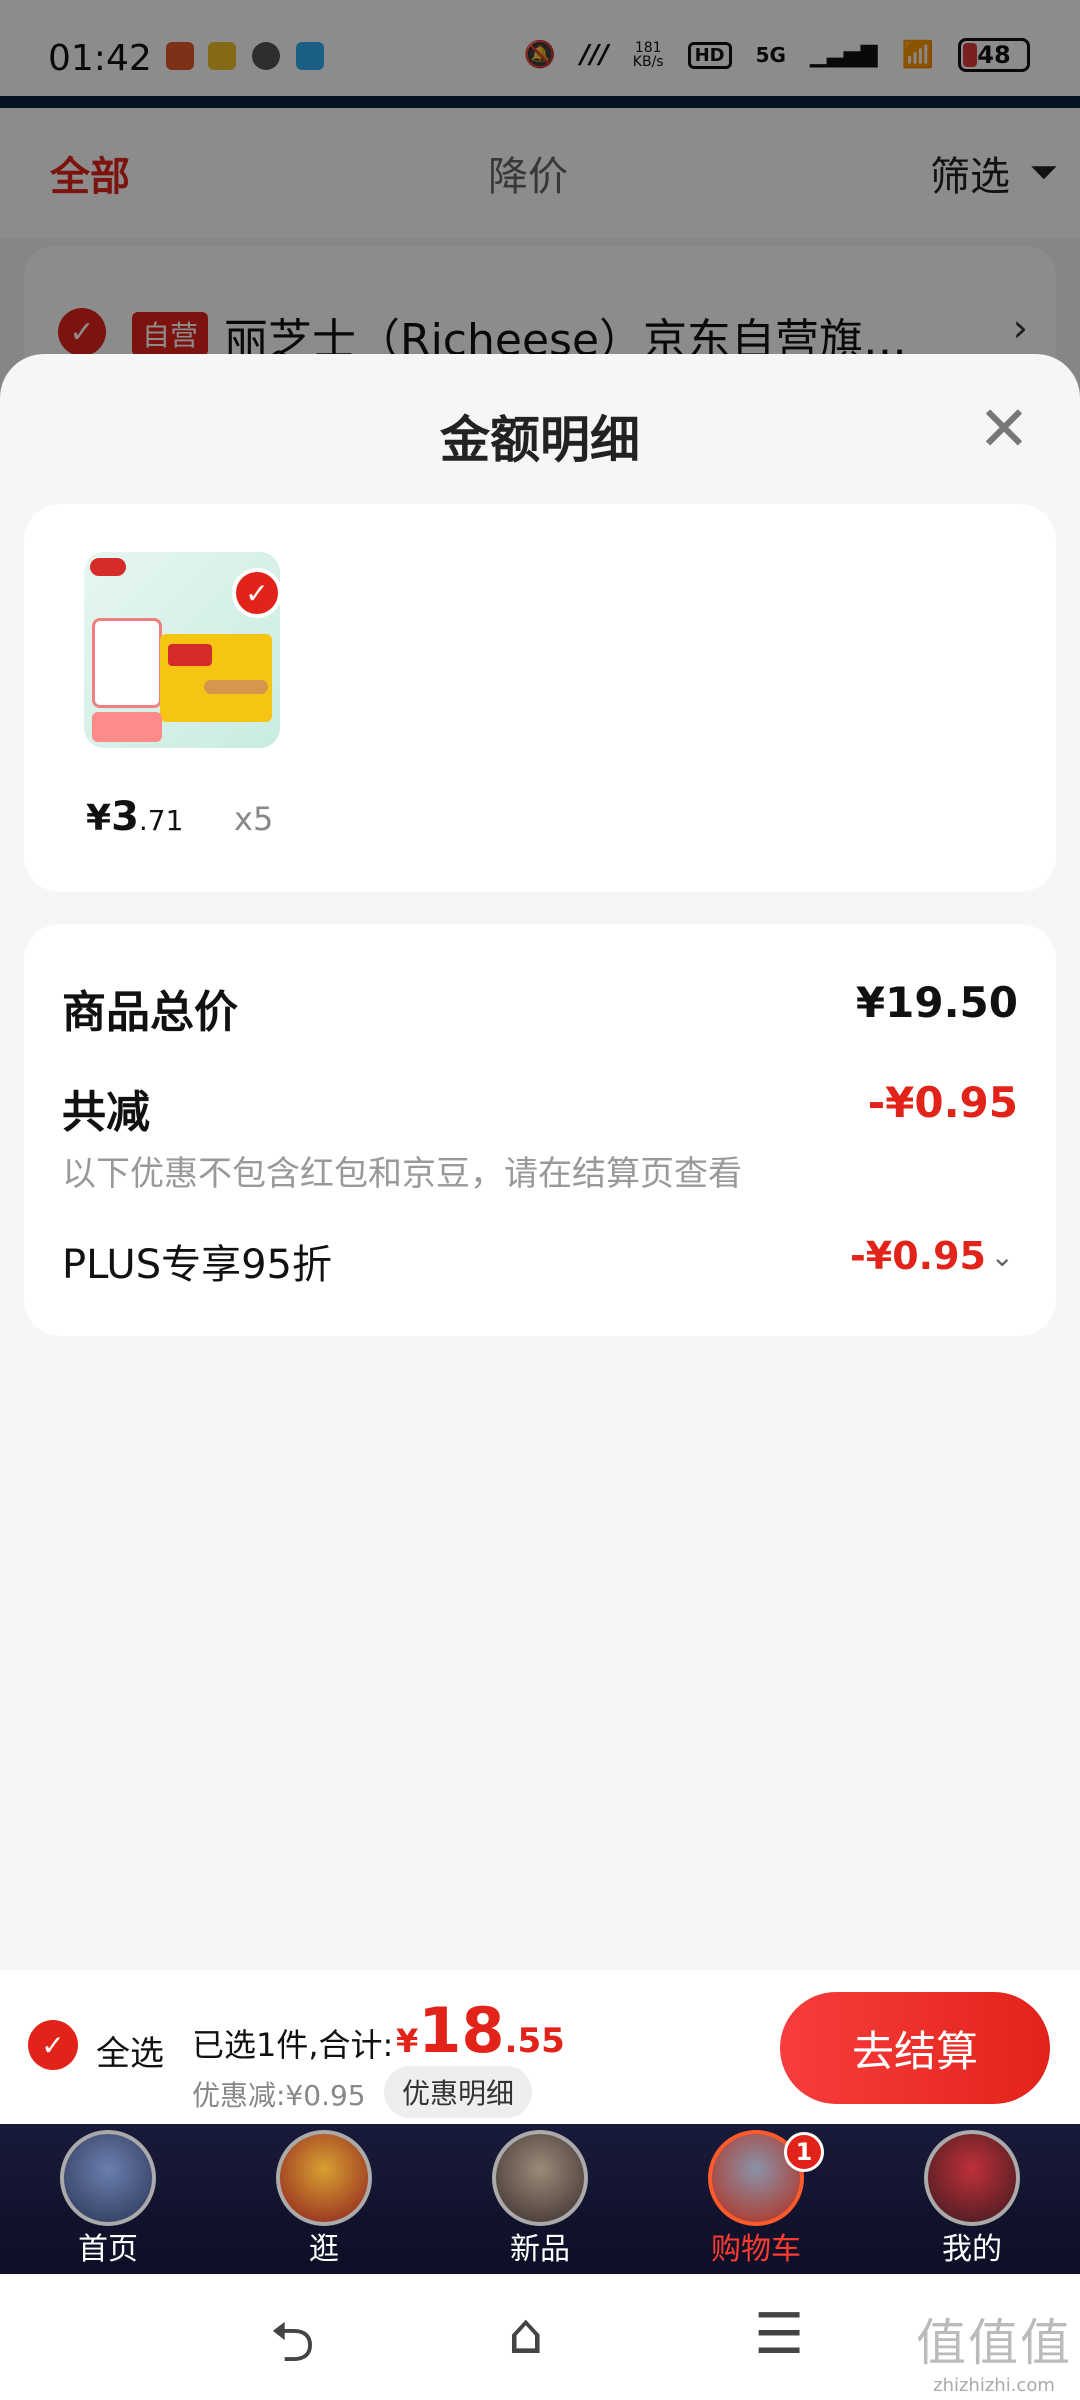  What do you see at coordinates (53, 2045) in the screenshot?
I see `select-all-checkbox: ✓` at bounding box center [53, 2045].